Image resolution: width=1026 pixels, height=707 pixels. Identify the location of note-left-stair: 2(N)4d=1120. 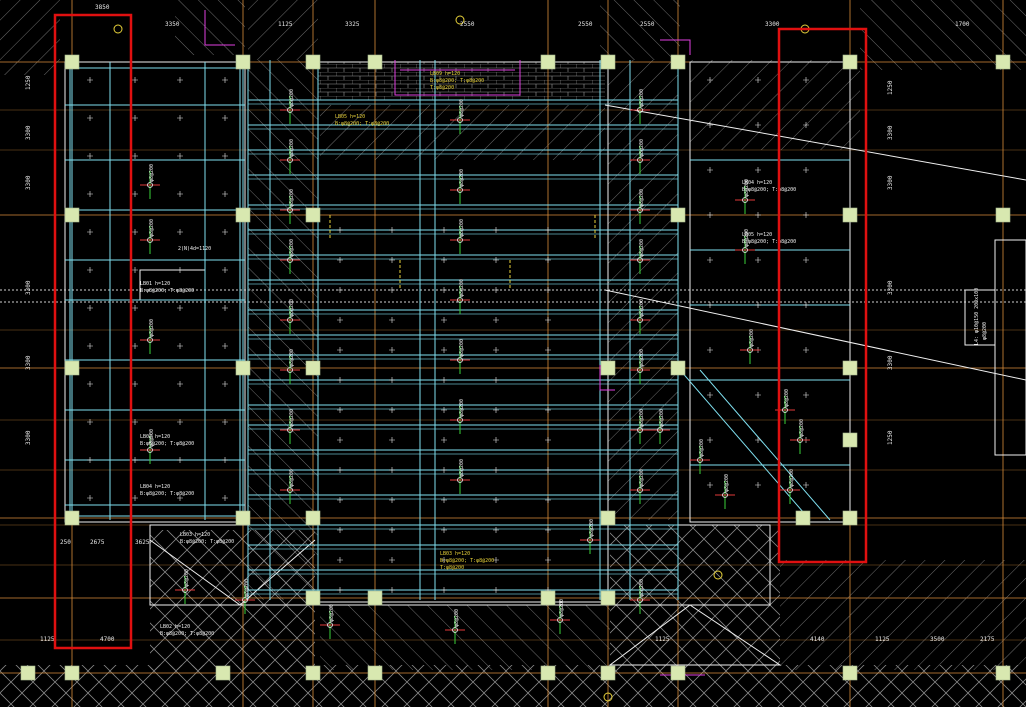
(194, 249).